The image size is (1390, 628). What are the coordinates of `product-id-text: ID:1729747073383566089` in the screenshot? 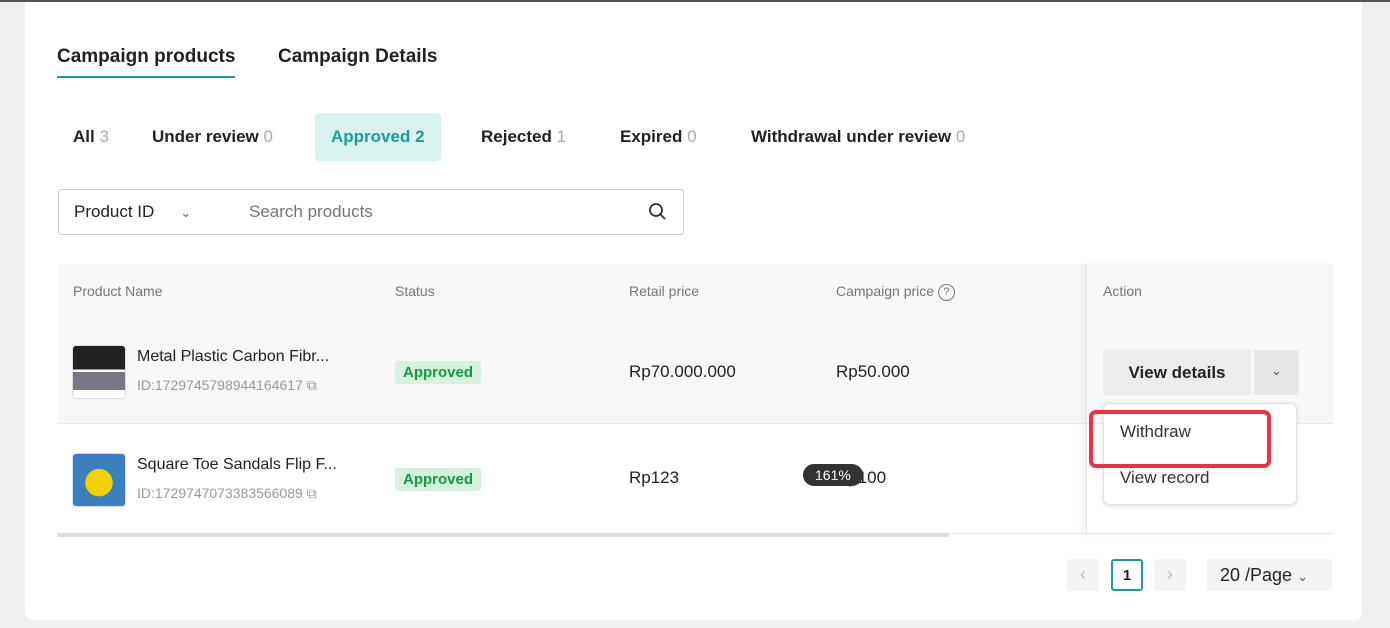 It's located at (220, 493).